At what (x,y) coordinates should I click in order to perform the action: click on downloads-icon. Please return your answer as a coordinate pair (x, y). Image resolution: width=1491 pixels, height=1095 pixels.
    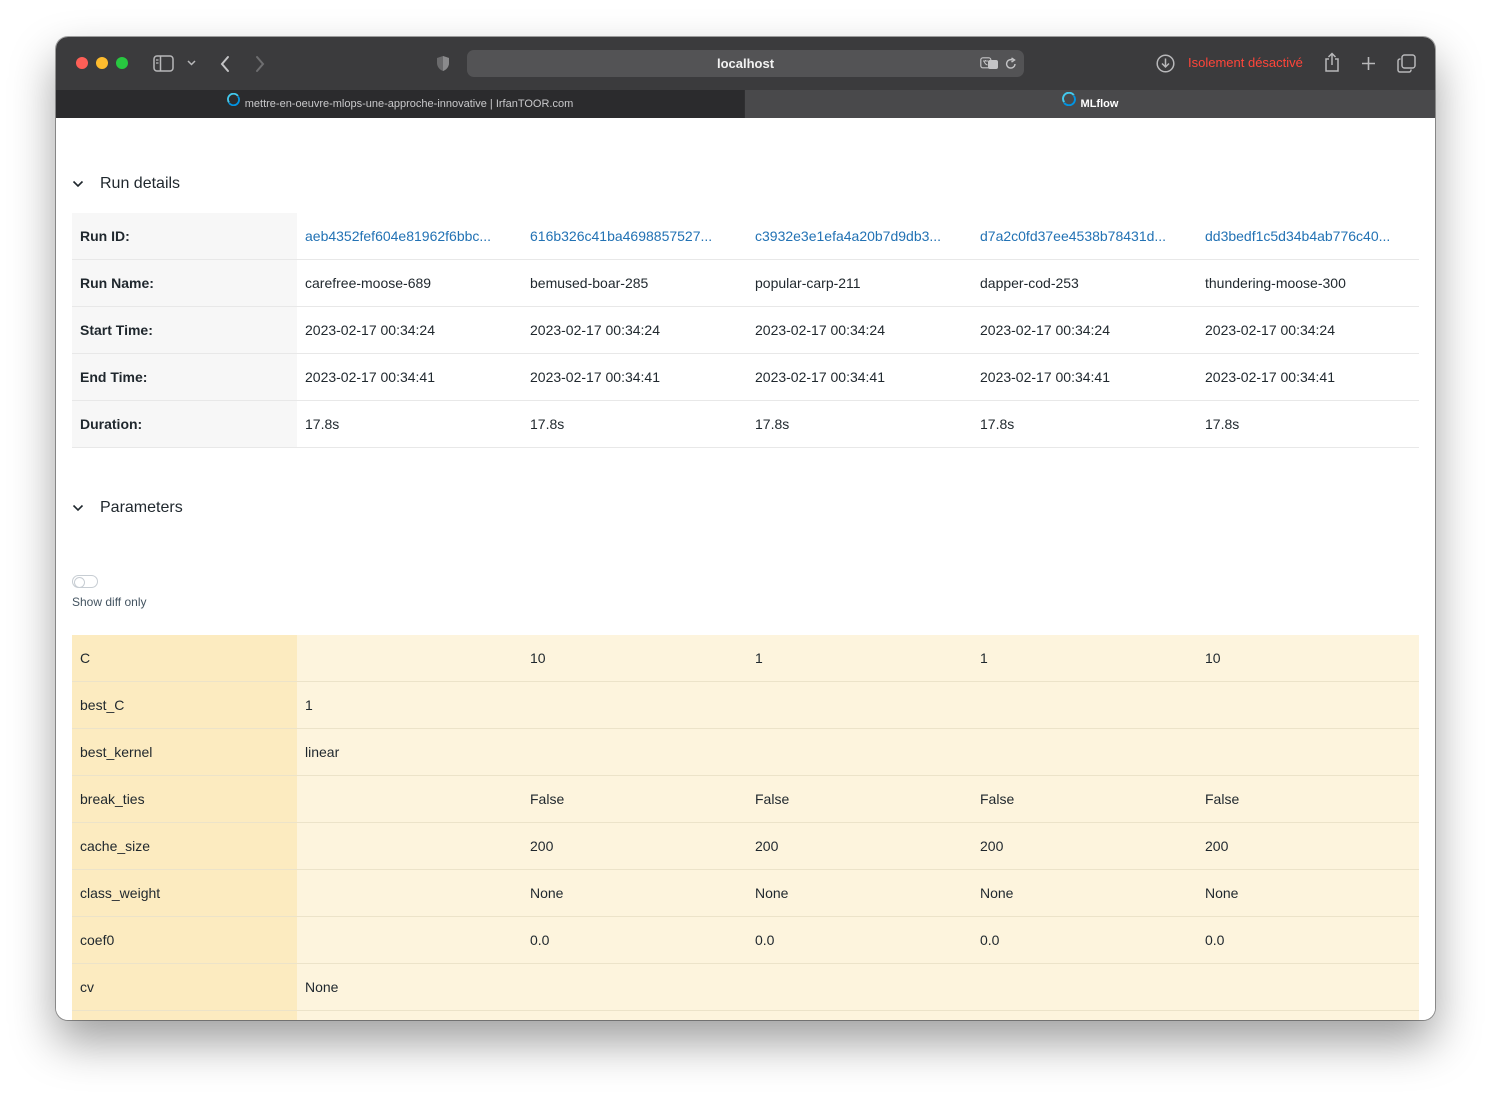
    Looking at the image, I should click on (1165, 63).